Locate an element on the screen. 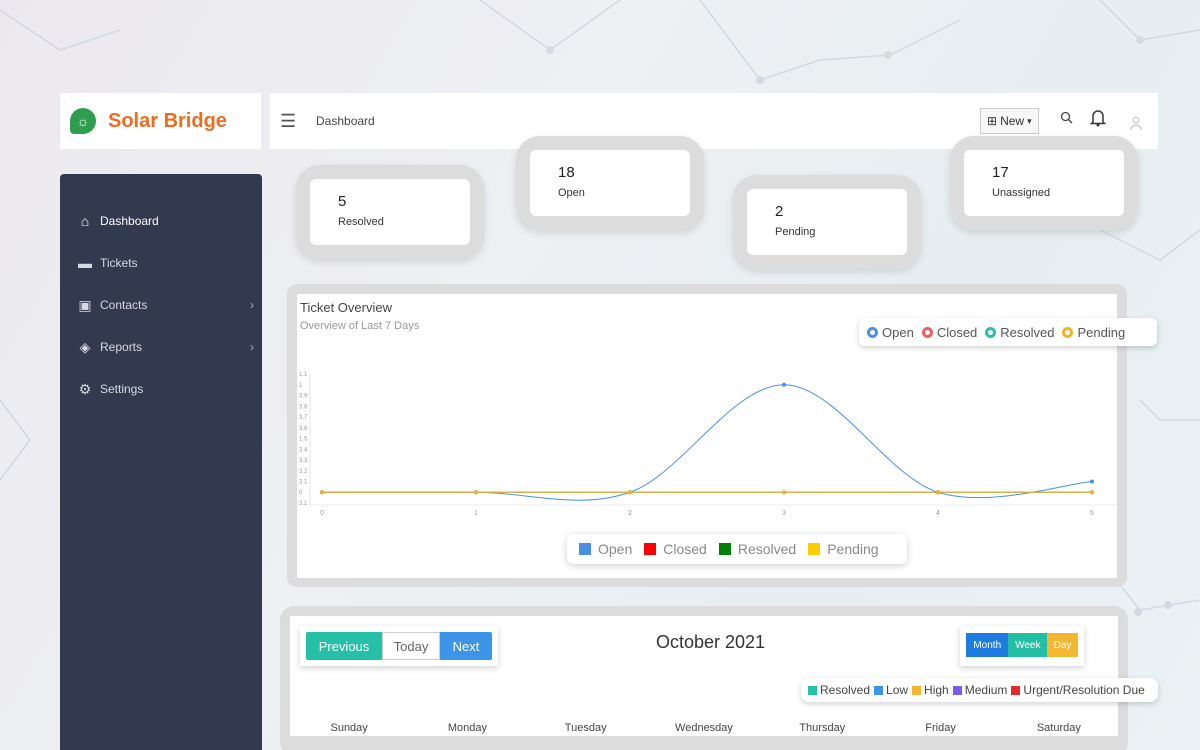  y-tick-label: 3.8 is located at coordinates (303, 407).